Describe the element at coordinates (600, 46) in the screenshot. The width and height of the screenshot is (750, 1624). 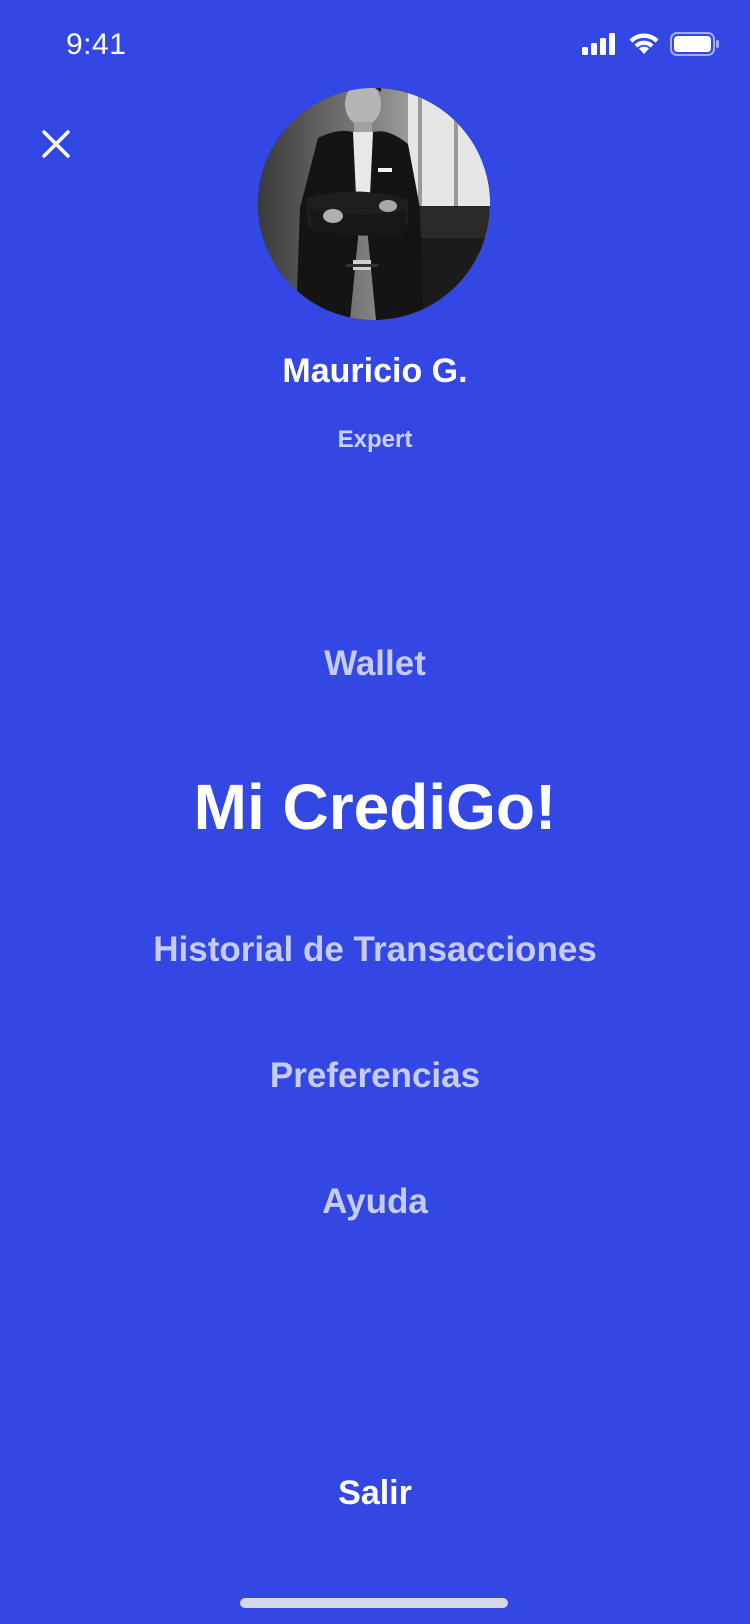
I see `cellular-signal-icon` at that location.